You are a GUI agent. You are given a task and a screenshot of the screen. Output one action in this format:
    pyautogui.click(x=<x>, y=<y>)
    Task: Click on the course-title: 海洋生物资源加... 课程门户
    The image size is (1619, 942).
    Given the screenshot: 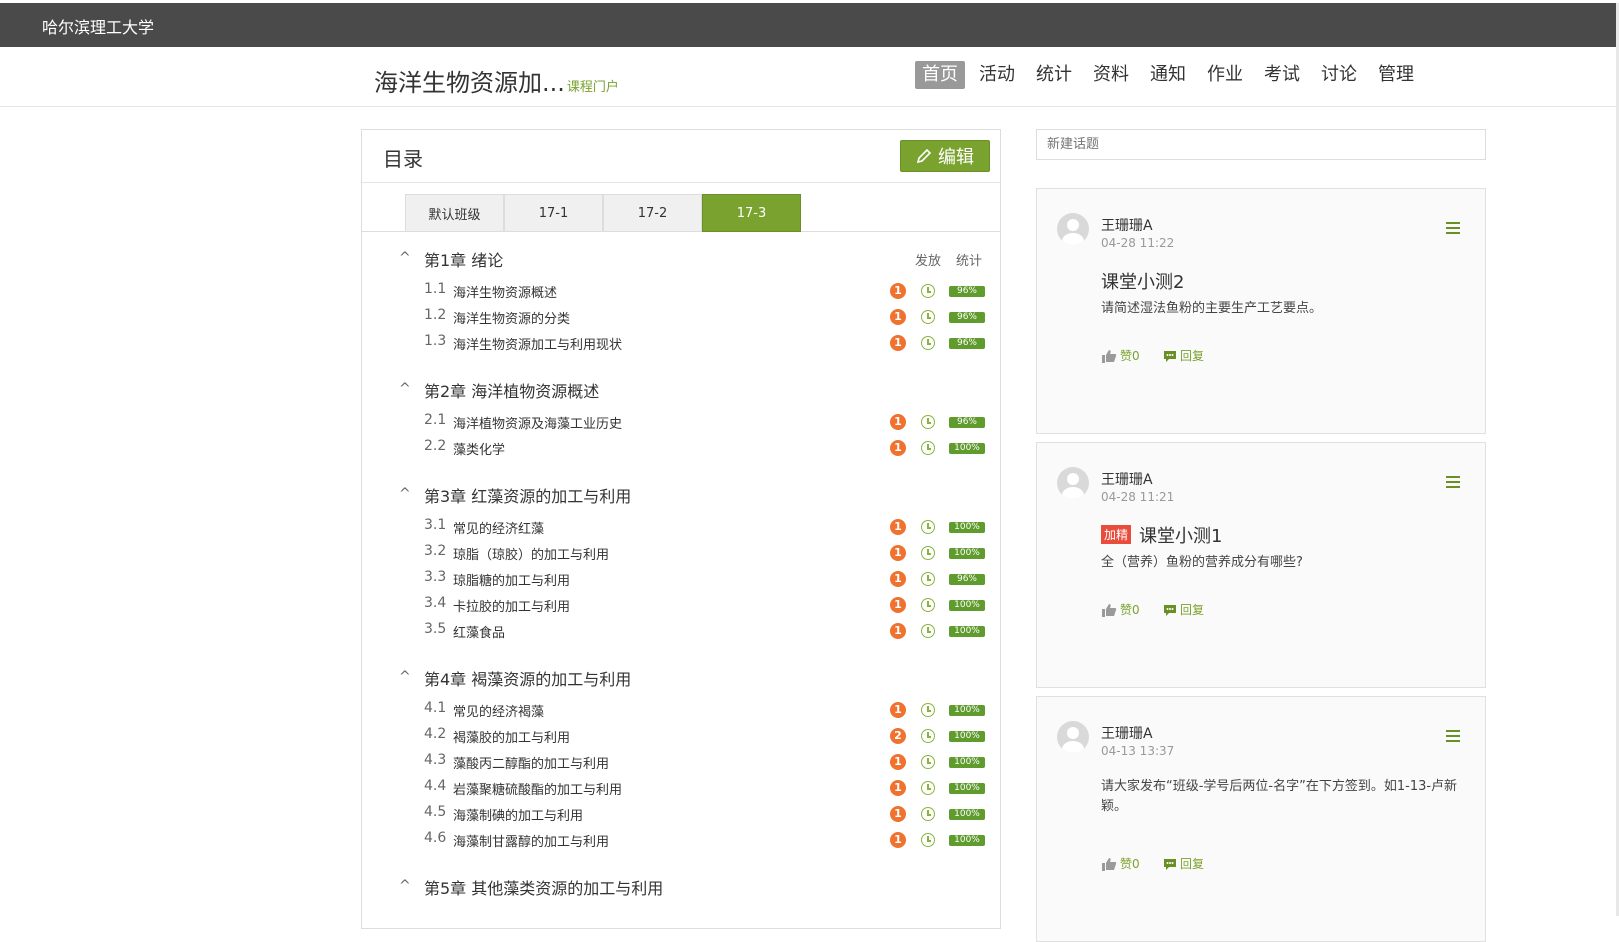 What is the action you would take?
    pyautogui.click(x=496, y=80)
    